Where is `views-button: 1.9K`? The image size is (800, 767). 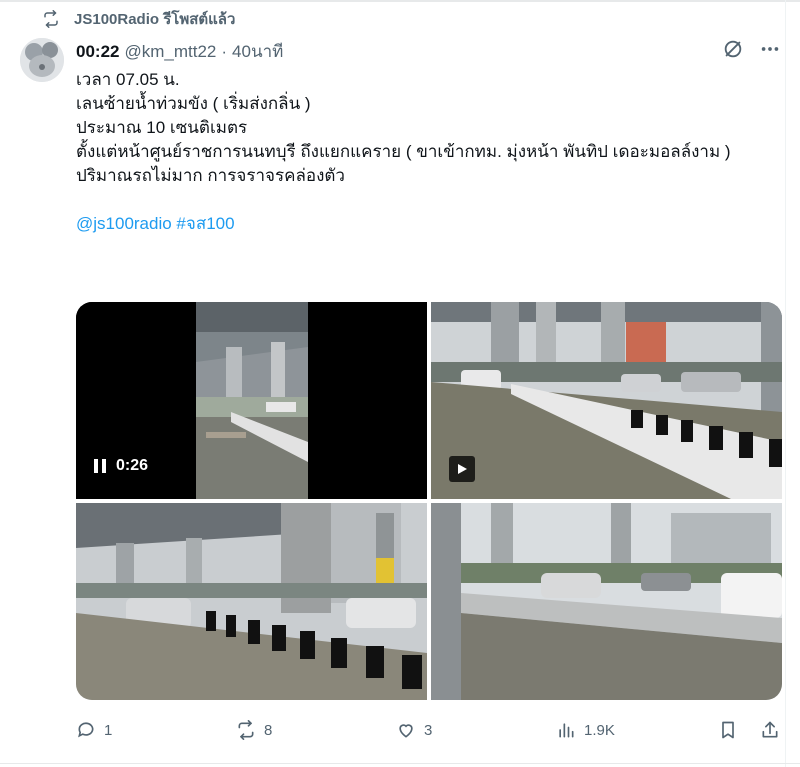
views-button: 1.9K is located at coordinates (585, 730).